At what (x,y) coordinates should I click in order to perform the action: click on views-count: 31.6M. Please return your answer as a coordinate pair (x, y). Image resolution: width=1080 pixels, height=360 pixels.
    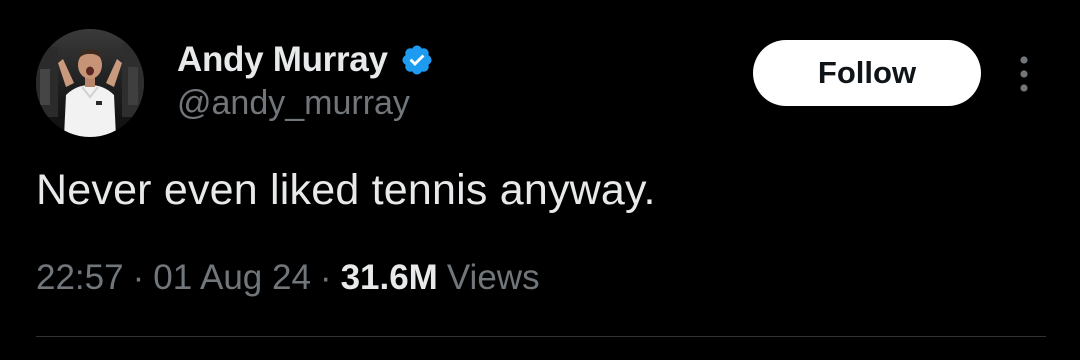
    Looking at the image, I should click on (389, 278).